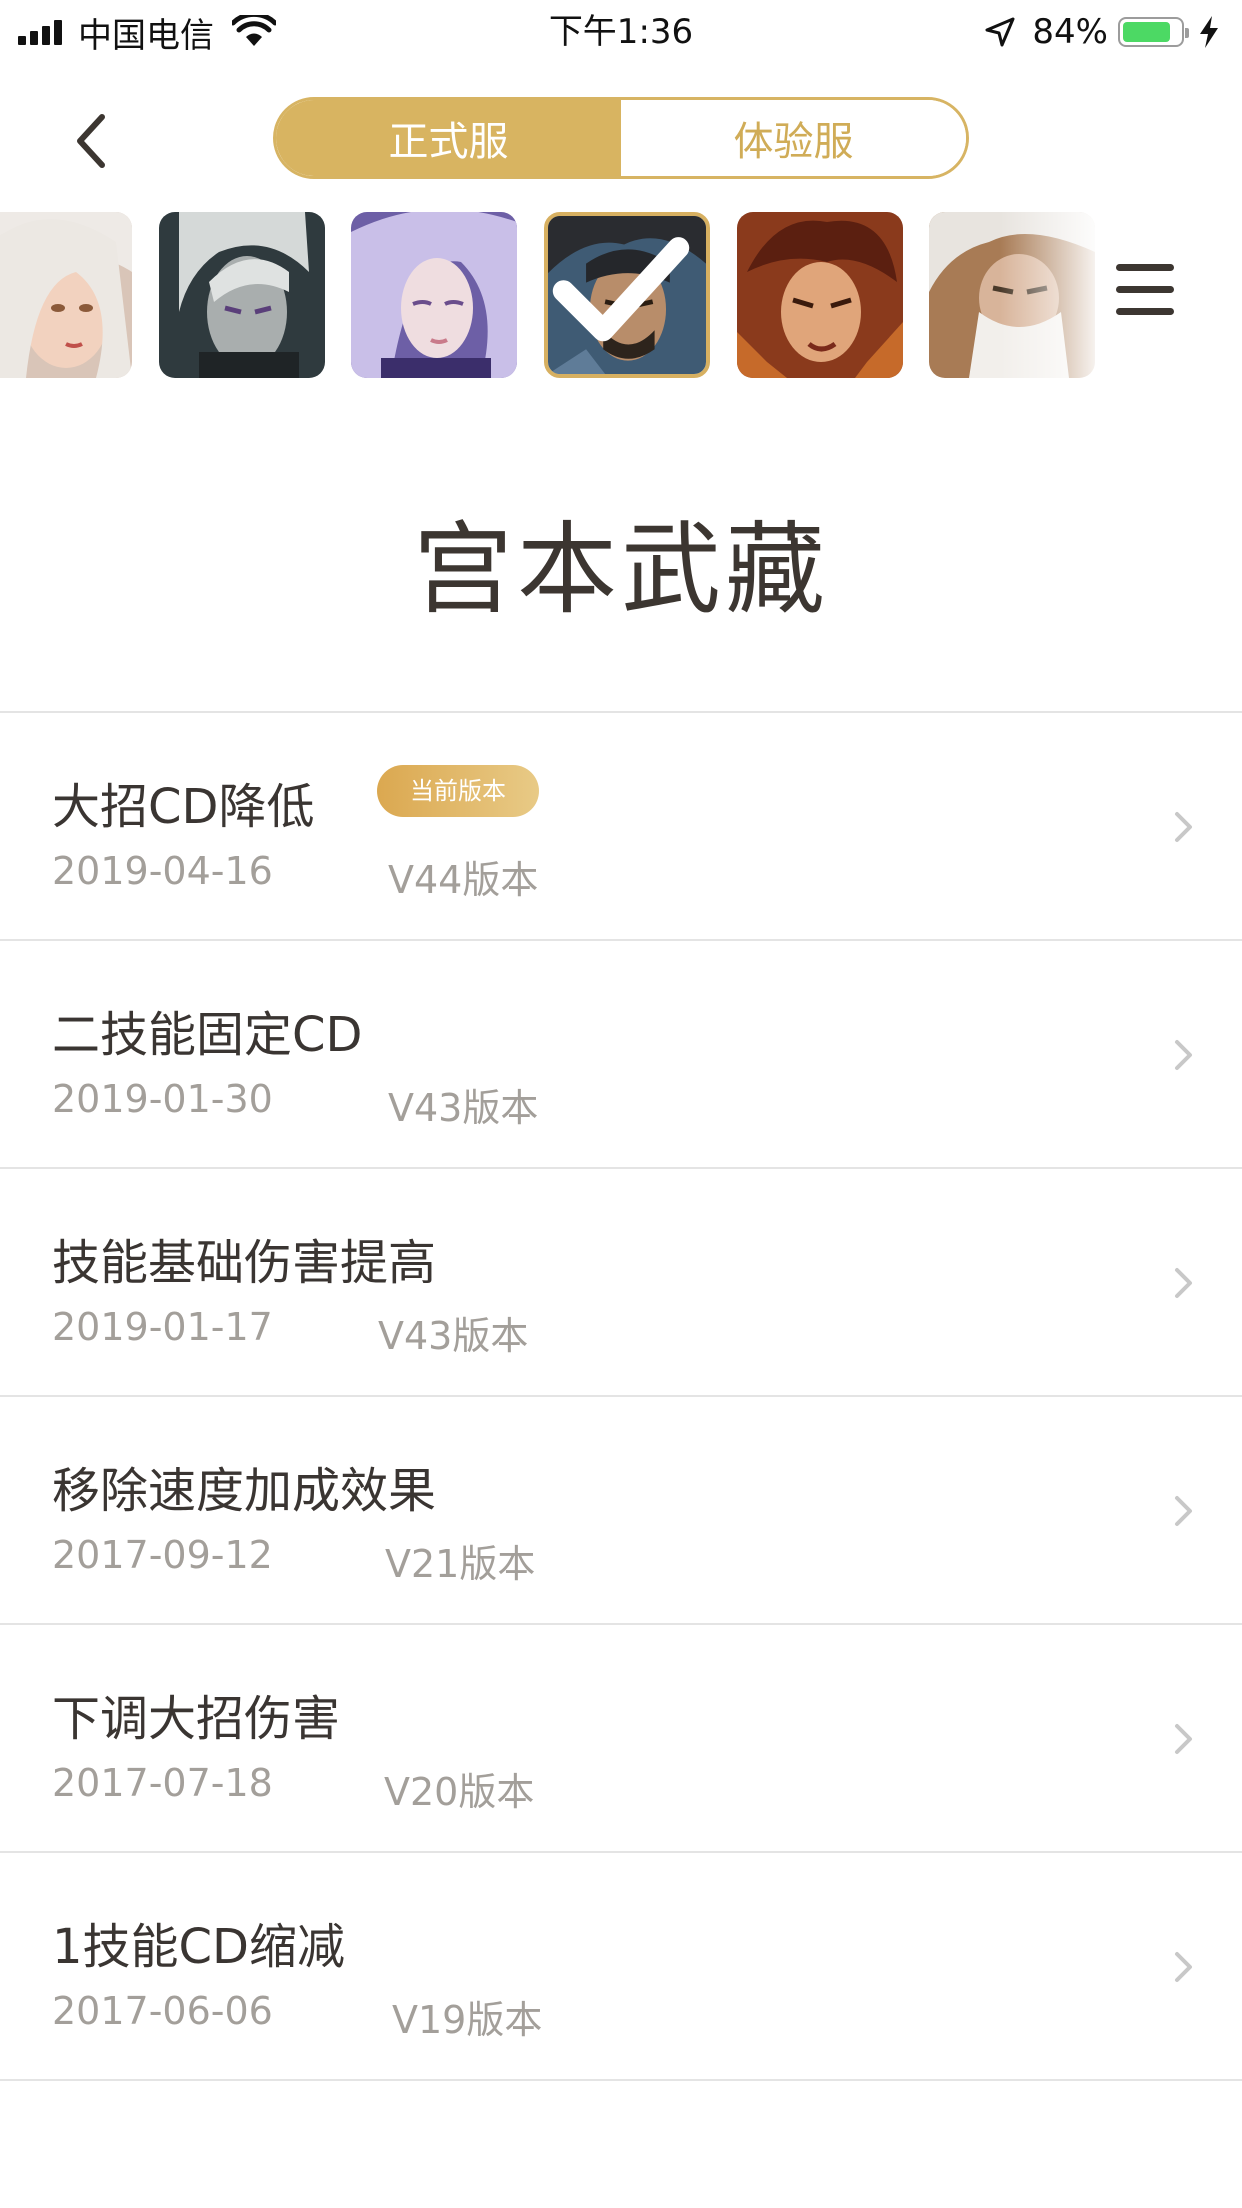 The width and height of the screenshot is (1242, 2208). Describe the element at coordinates (183, 807) in the screenshot. I see `change-title: 大招CD降低` at that location.